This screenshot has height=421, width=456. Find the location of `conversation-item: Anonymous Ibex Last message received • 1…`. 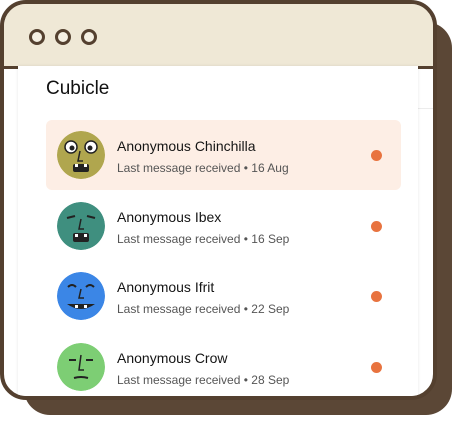

conversation-item: Anonymous Ibex Last message received • 1… is located at coordinates (223, 226).